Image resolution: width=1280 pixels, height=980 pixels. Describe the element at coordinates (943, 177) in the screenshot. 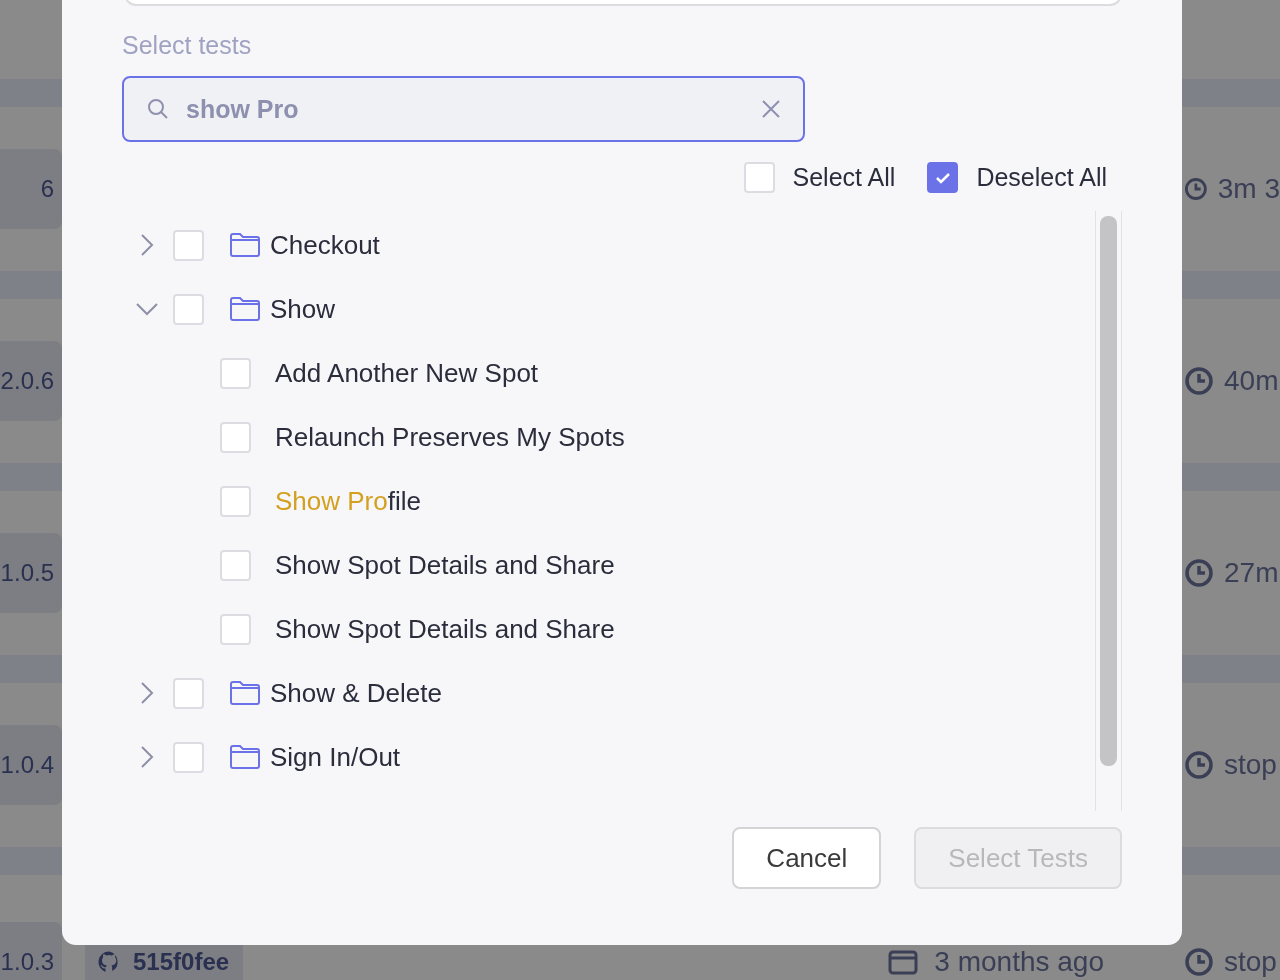

I see `checkbox` at that location.